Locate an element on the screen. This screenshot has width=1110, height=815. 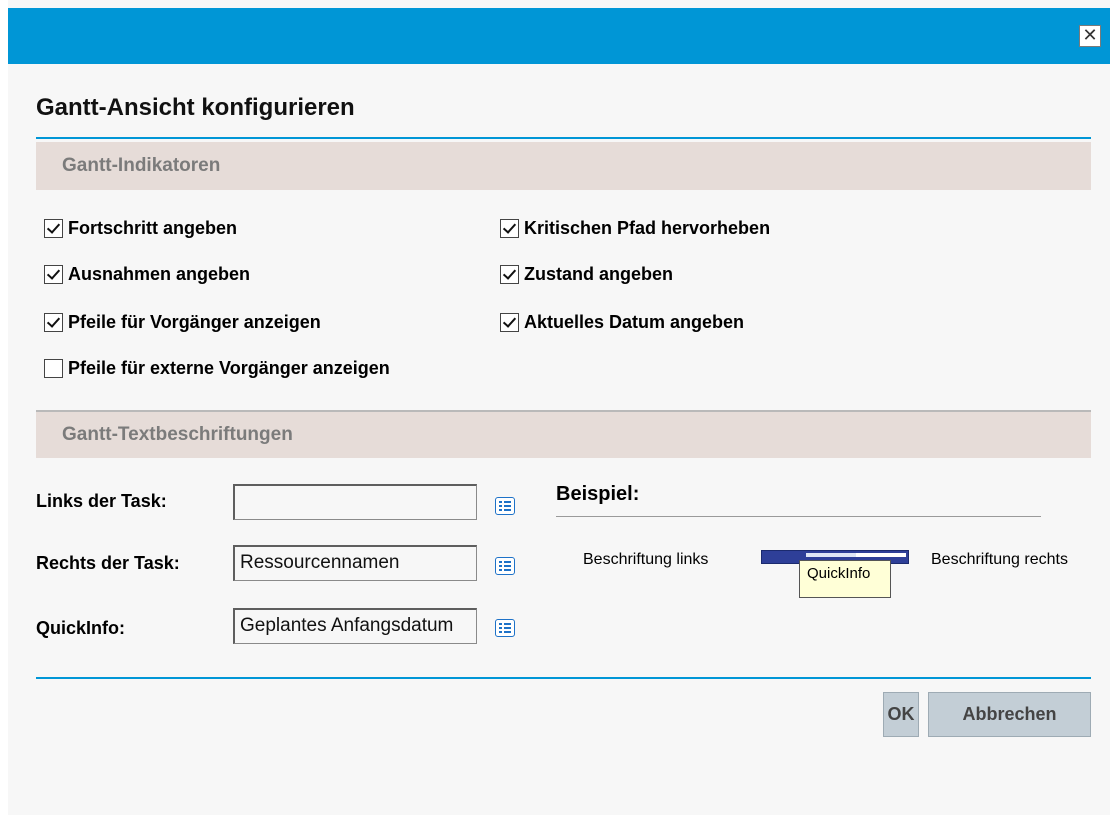
checkbox-show-exceptions: Ausnahmen angeben is located at coordinates (147, 274).